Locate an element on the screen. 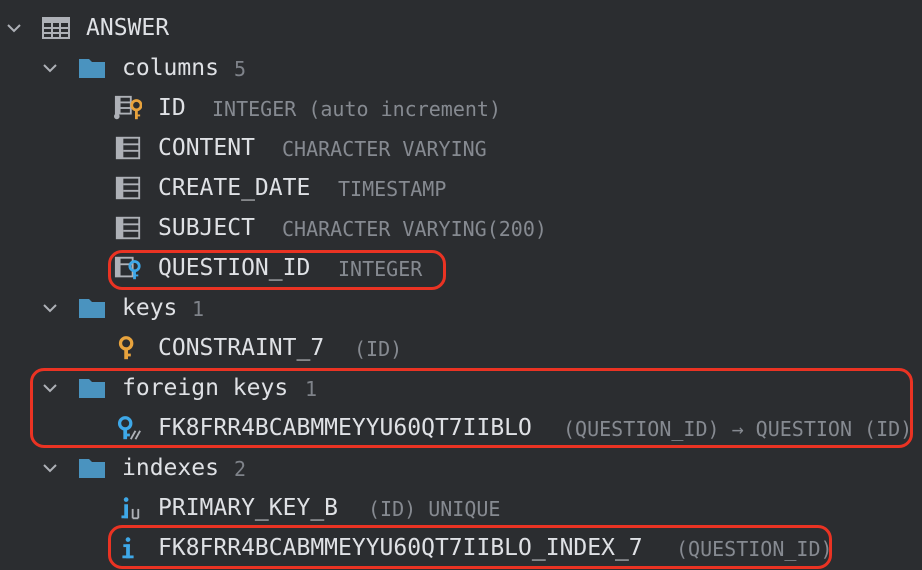  column-type: TIMESTAMP is located at coordinates (392, 189).